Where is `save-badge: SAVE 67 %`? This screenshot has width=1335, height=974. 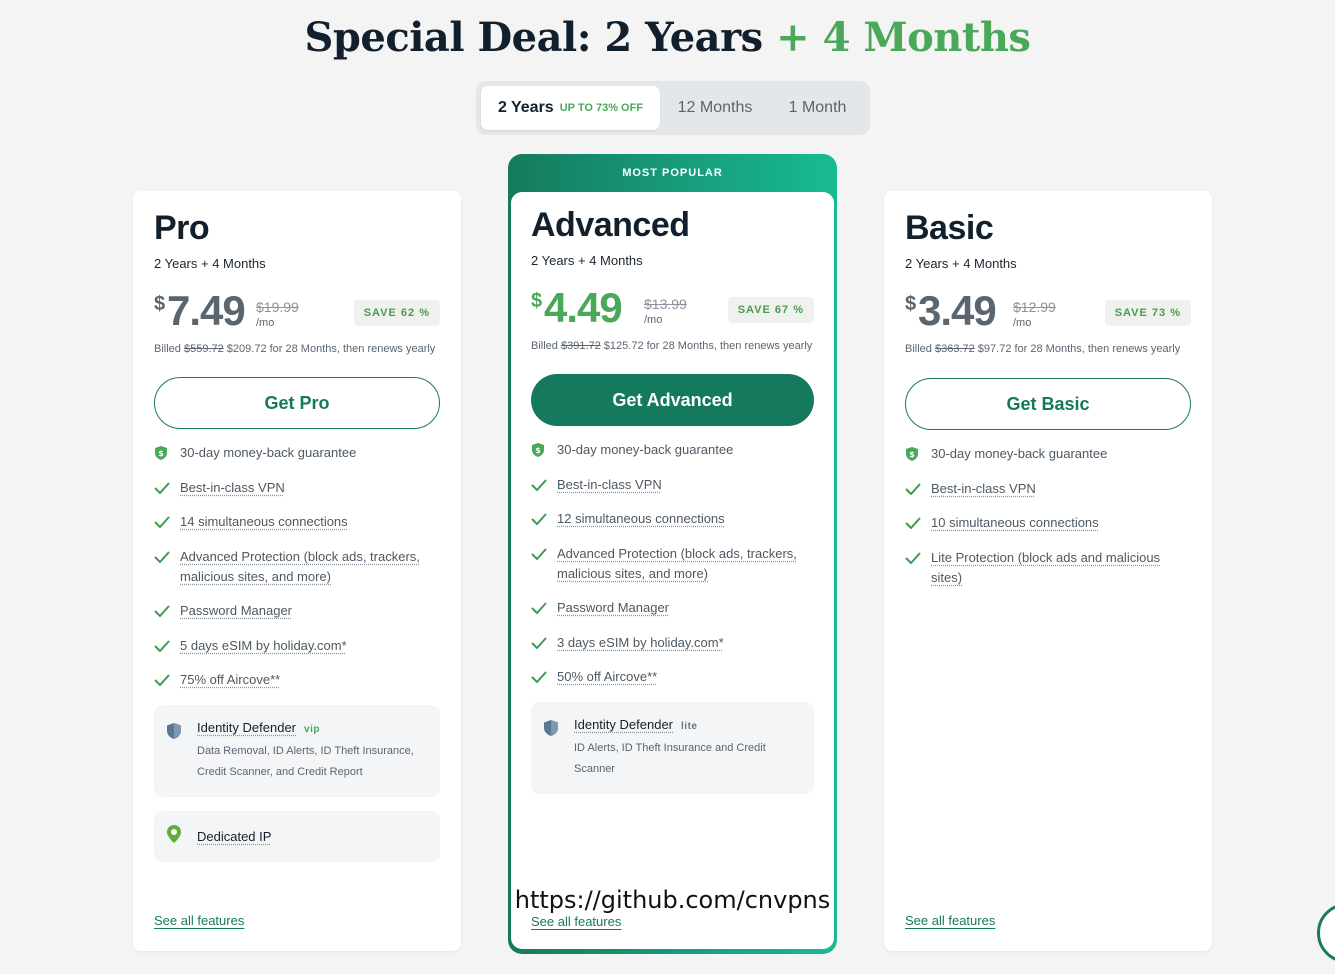 save-badge: SAVE 67 % is located at coordinates (770, 310).